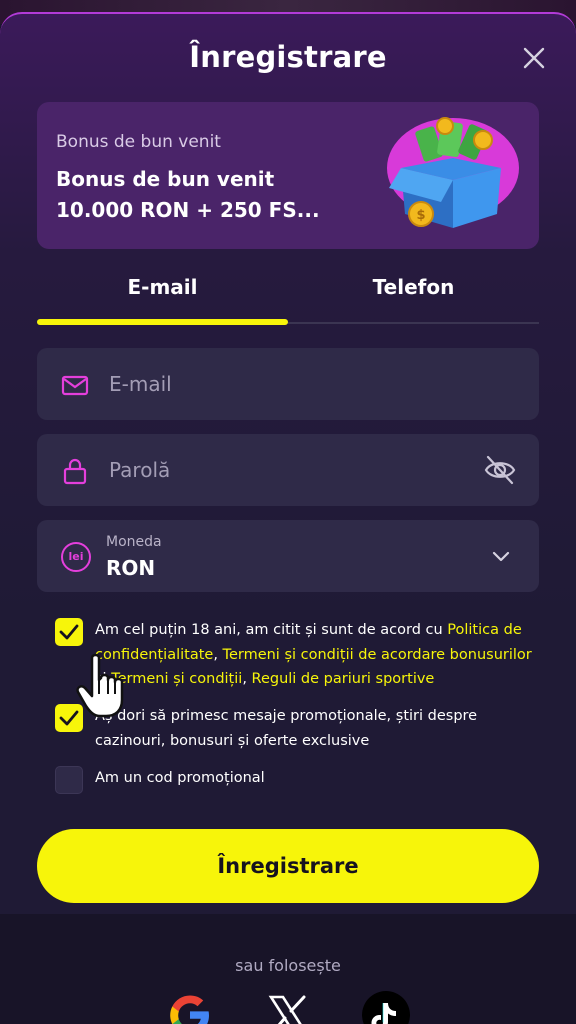 The height and width of the screenshot is (1024, 576). What do you see at coordinates (75, 471) in the screenshot?
I see `lock-icon` at bounding box center [75, 471].